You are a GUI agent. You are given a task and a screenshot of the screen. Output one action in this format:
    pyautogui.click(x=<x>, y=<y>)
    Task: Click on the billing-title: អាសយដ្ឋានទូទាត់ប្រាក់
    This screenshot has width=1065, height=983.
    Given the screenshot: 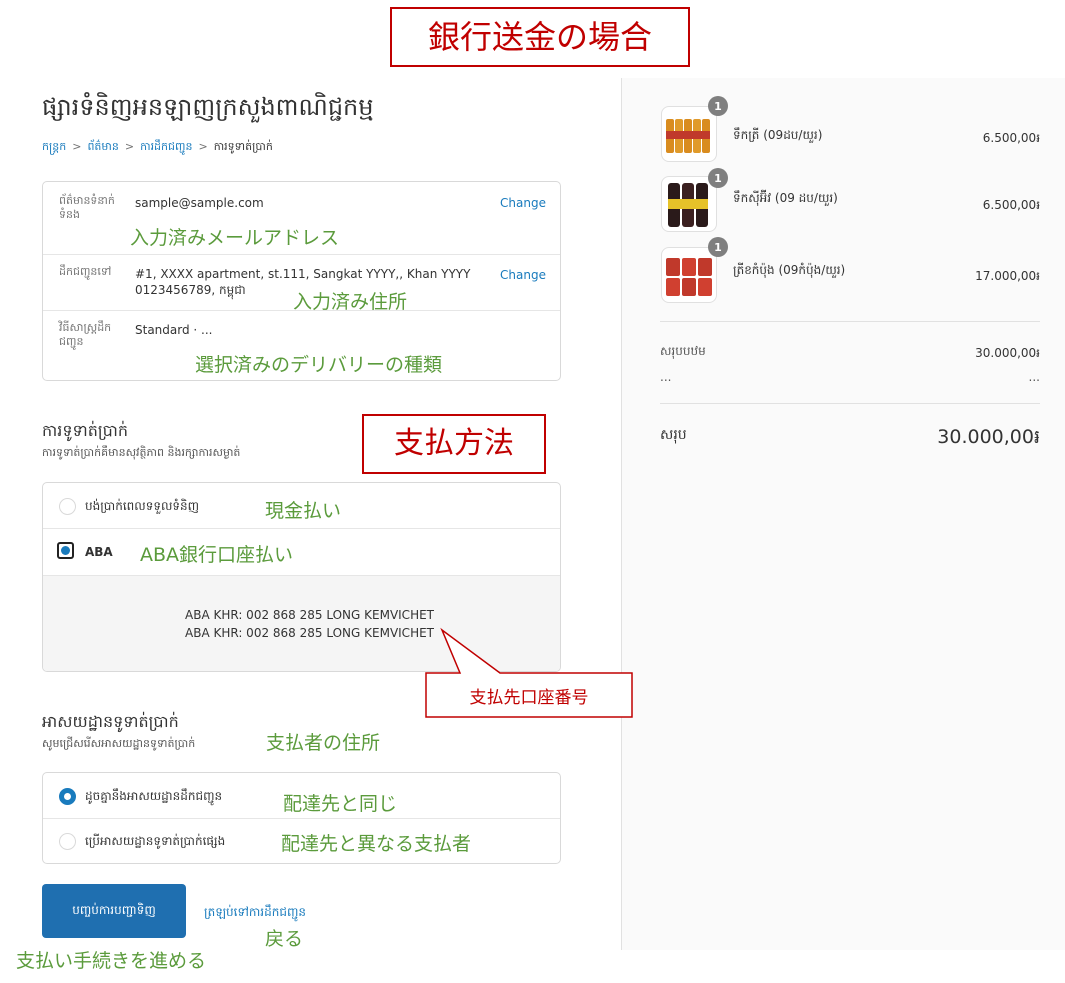 What is the action you would take?
    pyautogui.click(x=110, y=721)
    